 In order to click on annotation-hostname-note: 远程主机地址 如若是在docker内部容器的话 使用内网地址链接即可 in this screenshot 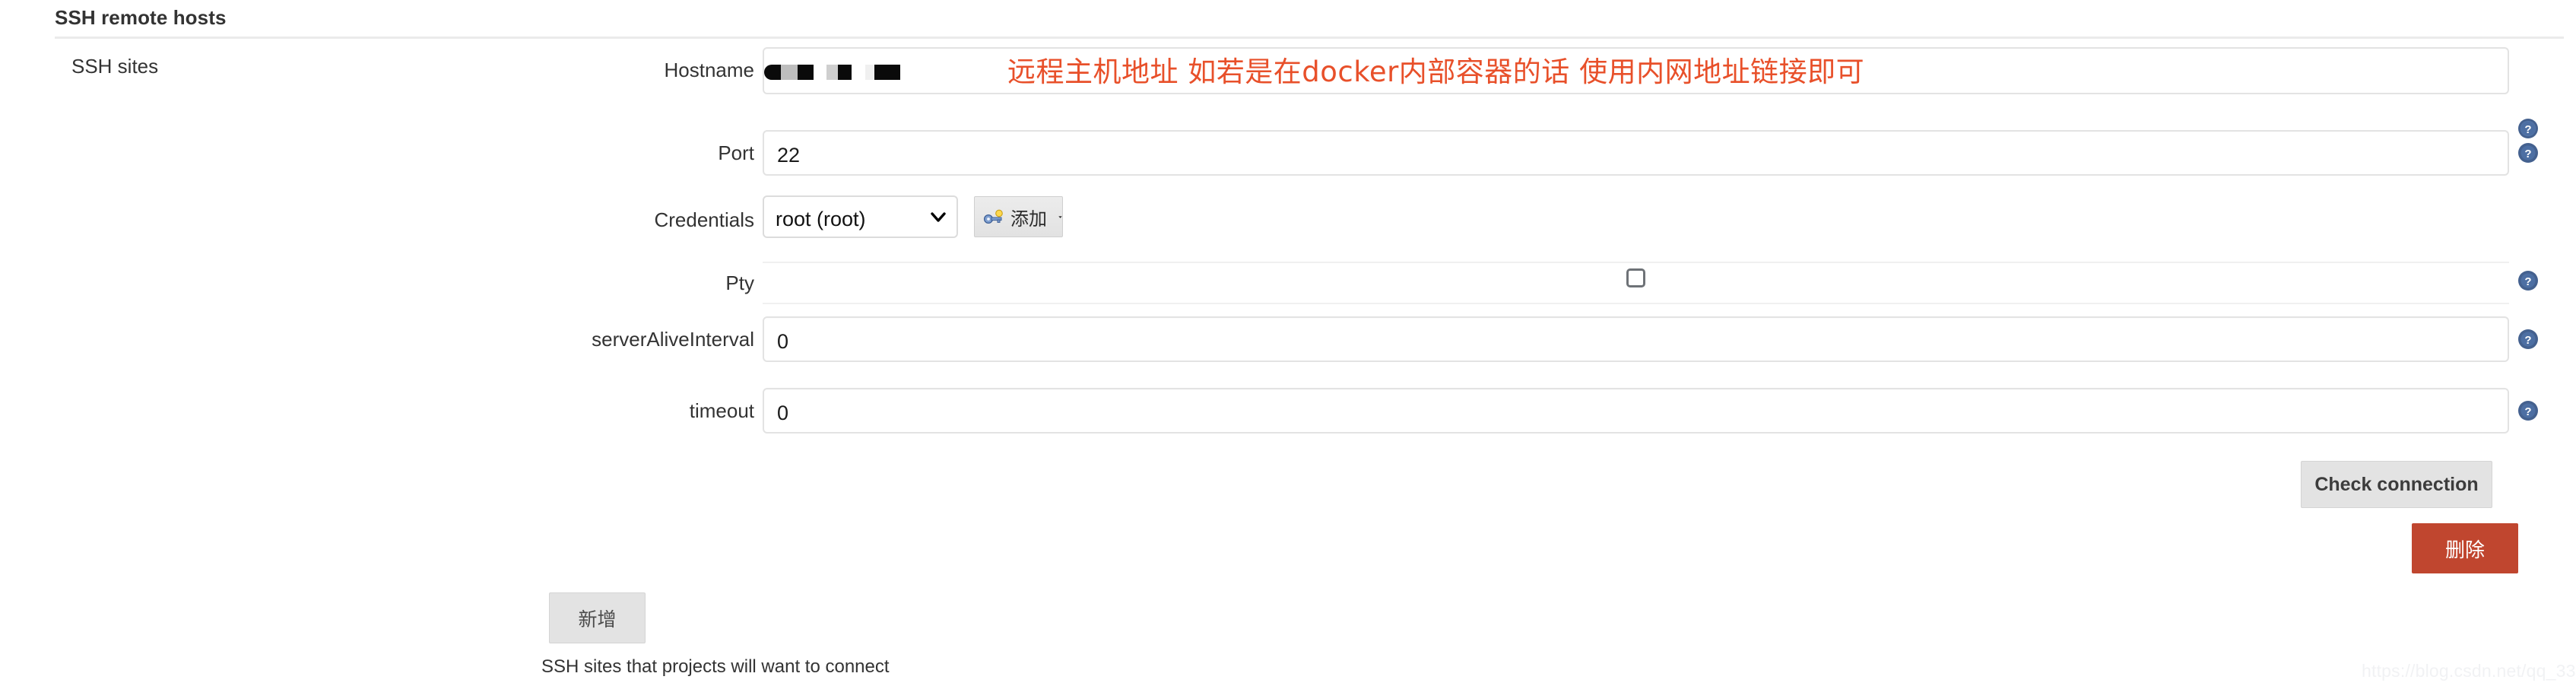, I will do `click(1436, 72)`.